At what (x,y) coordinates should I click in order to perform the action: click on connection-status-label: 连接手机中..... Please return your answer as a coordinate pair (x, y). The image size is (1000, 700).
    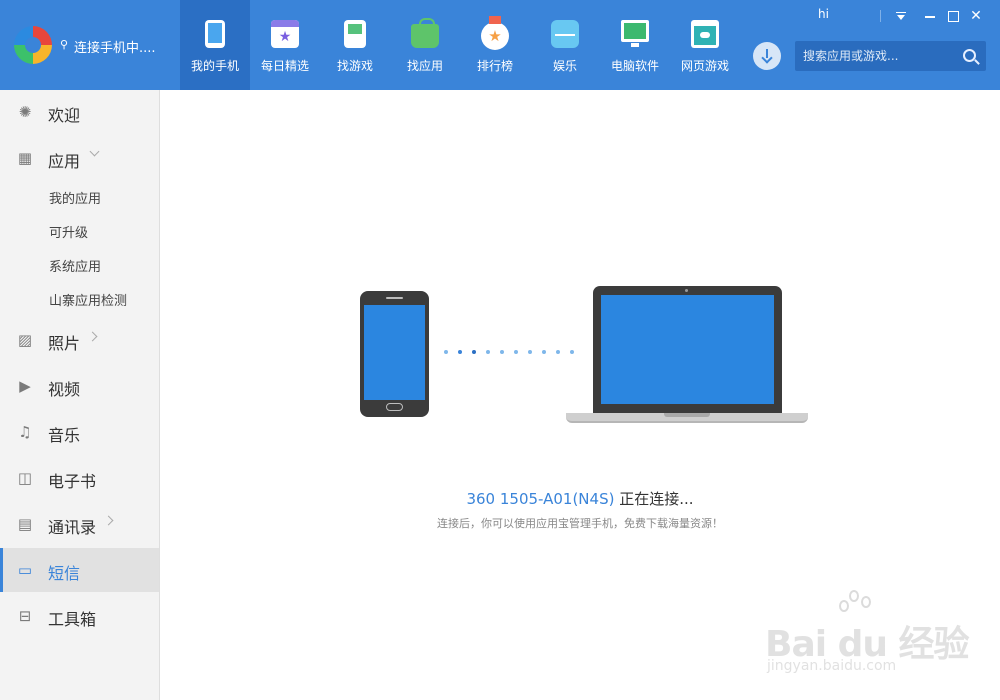
    Looking at the image, I should click on (115, 48).